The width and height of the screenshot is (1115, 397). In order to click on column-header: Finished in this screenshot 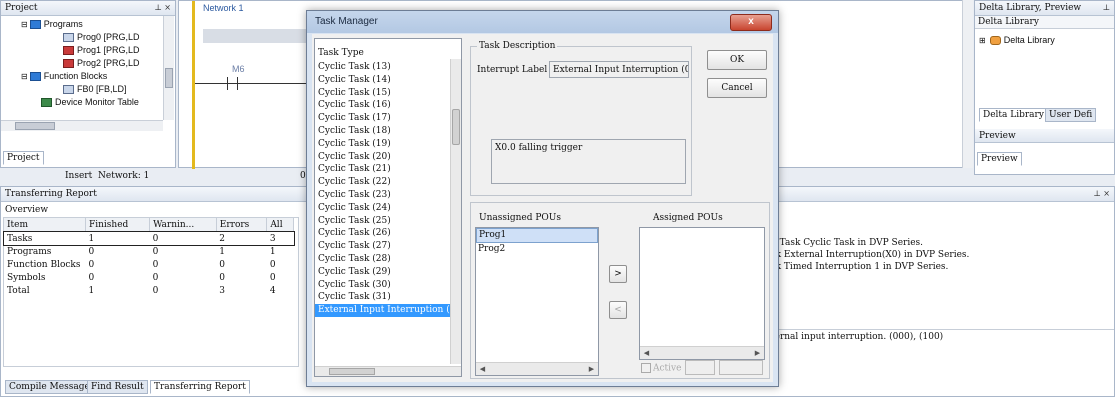, I will do `click(118, 225)`.